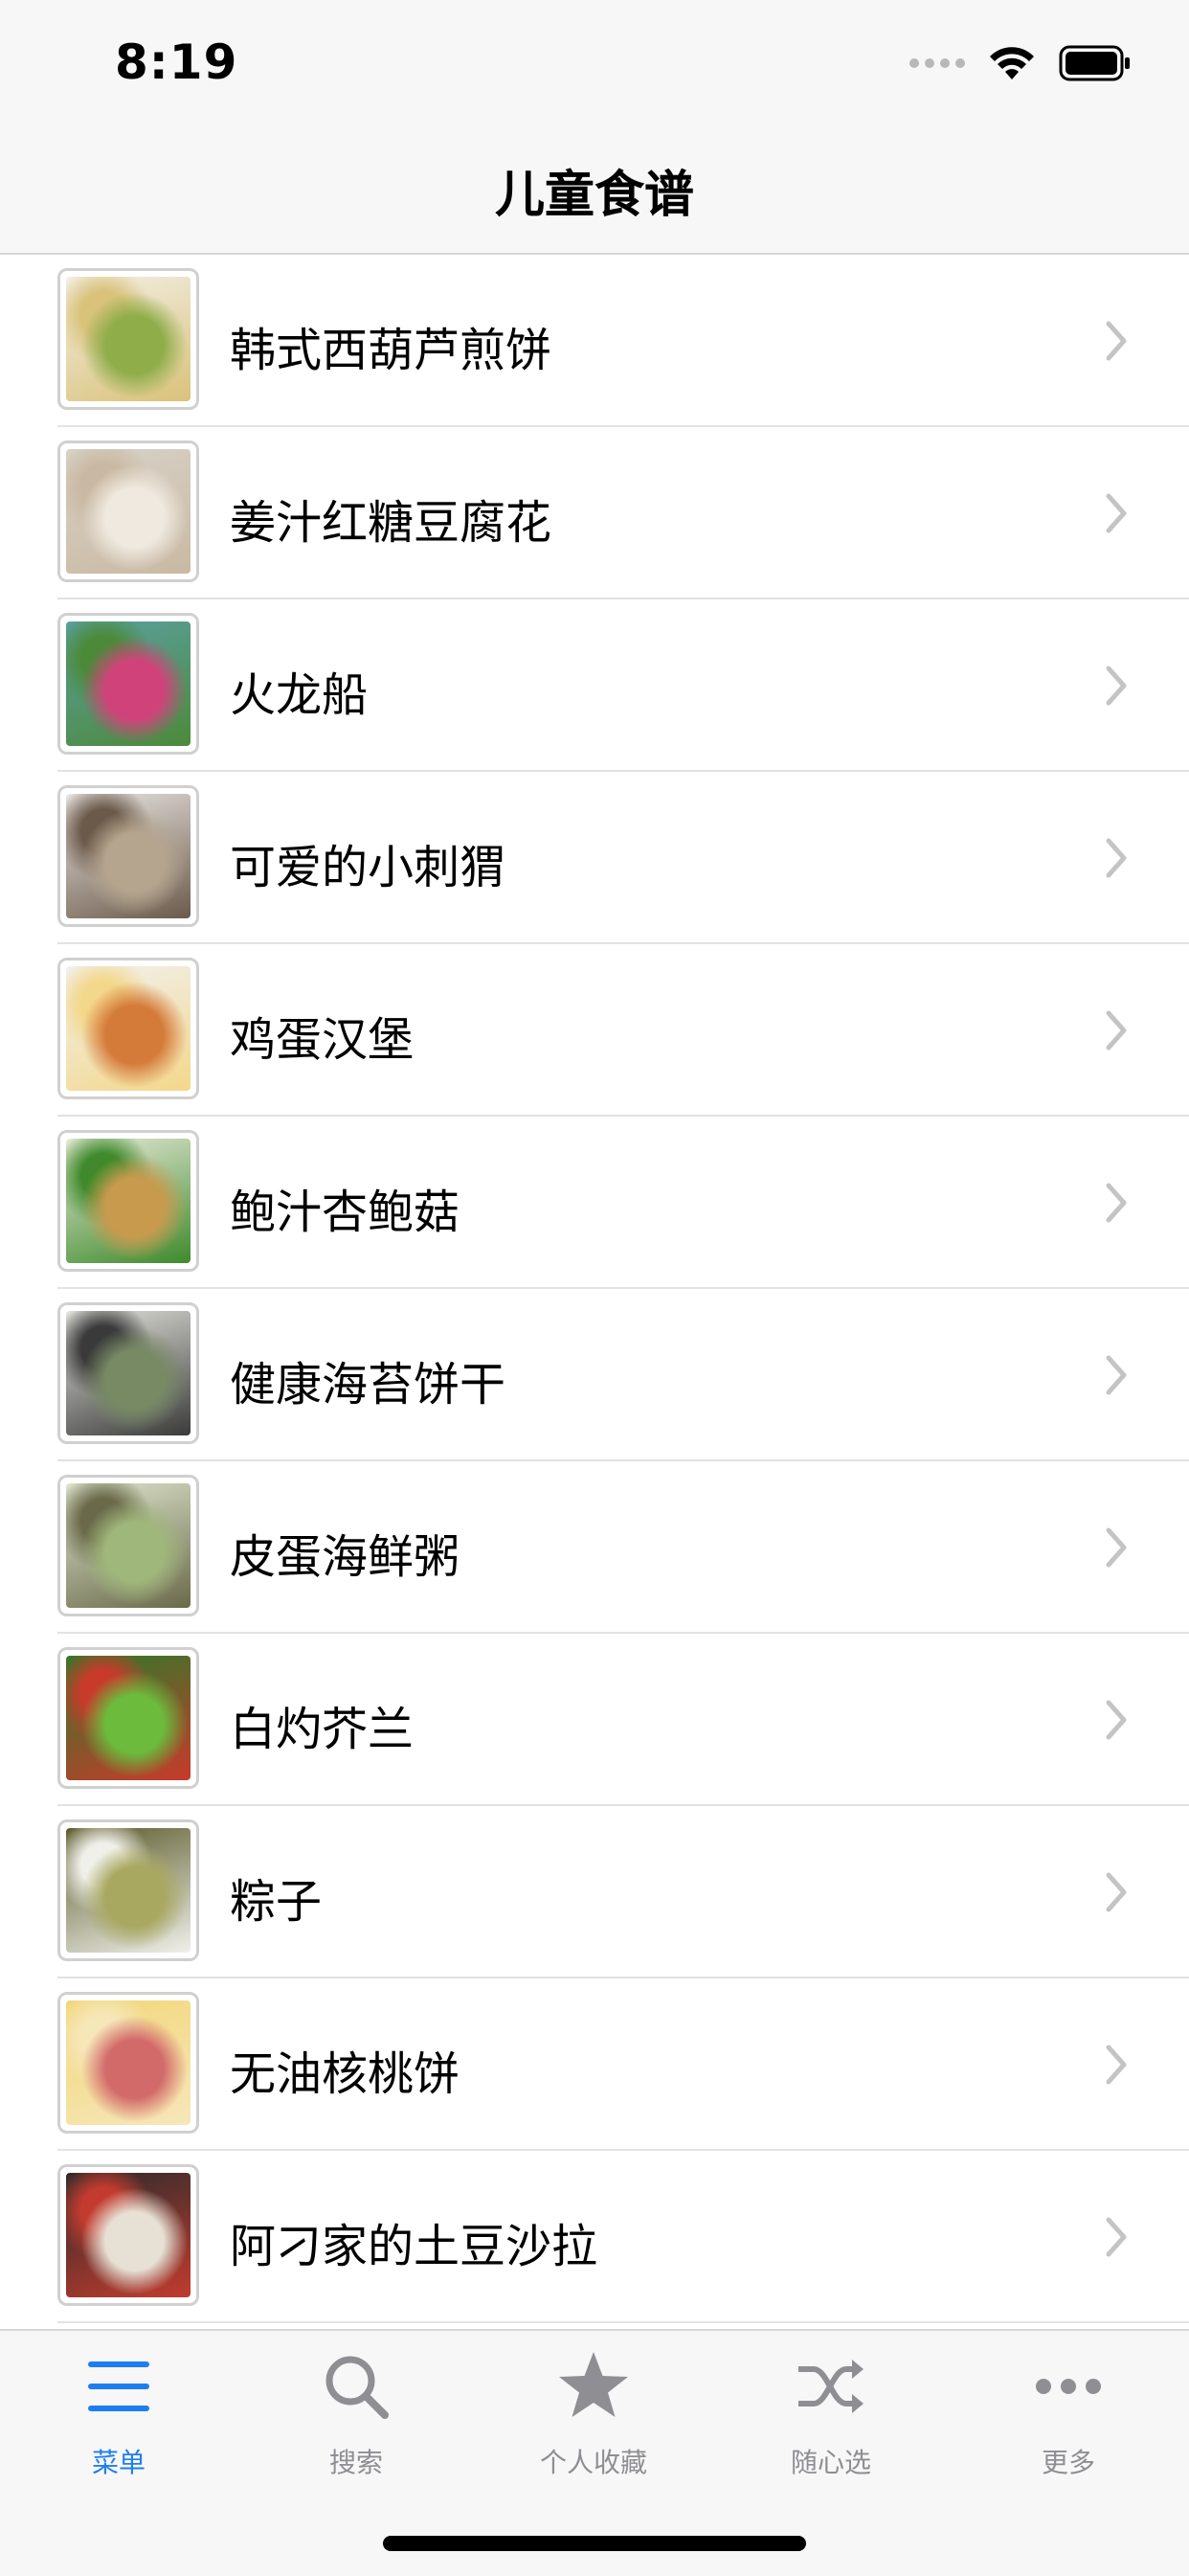 Image resolution: width=1189 pixels, height=2576 pixels. I want to click on wifi-icon, so click(1012, 63).